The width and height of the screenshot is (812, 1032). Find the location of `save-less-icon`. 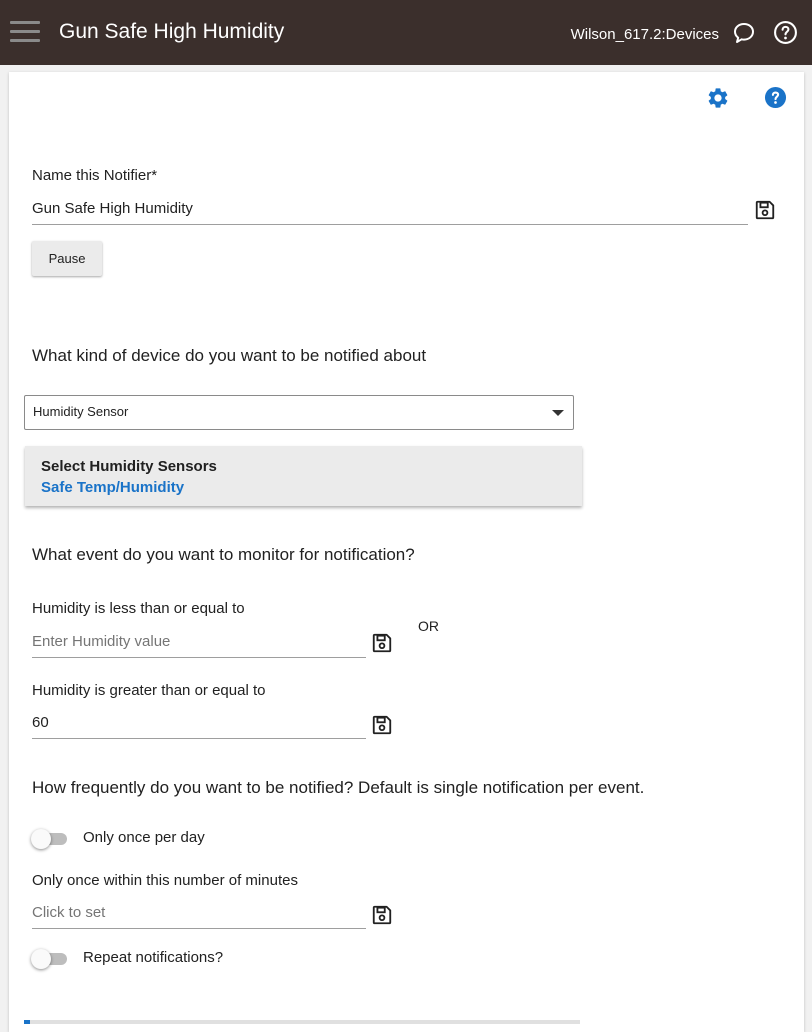

save-less-icon is located at coordinates (382, 643).